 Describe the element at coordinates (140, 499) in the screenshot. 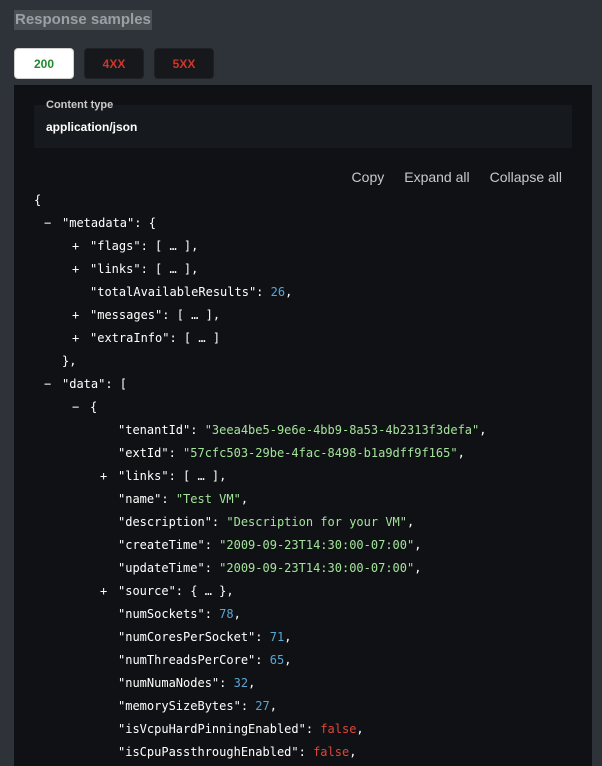

I see `json-key: "name"` at that location.